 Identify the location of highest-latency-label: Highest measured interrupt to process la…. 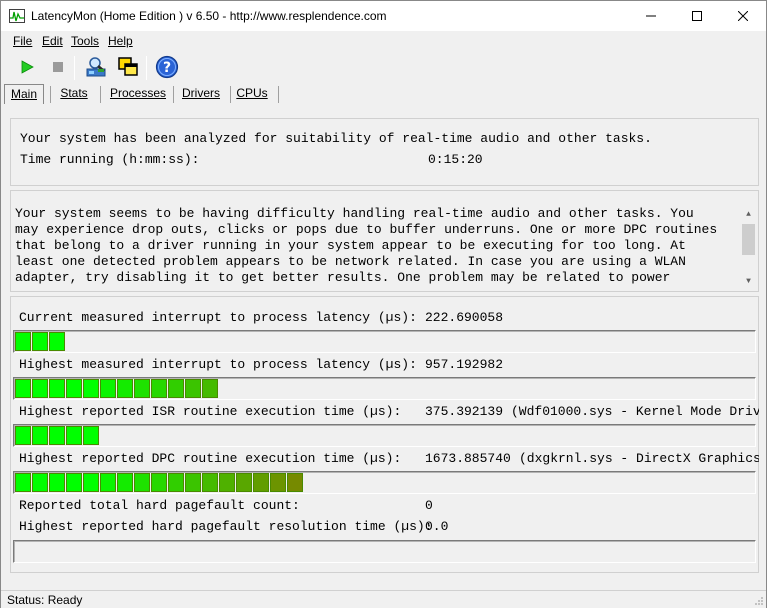
(218, 364).